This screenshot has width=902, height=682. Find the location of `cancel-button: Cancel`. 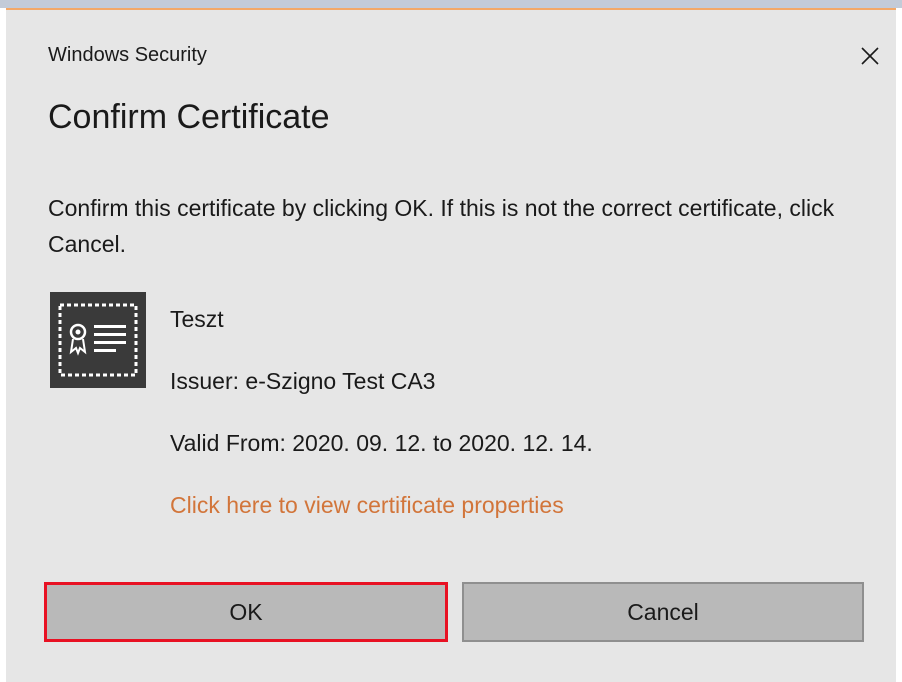

cancel-button: Cancel is located at coordinates (663, 612).